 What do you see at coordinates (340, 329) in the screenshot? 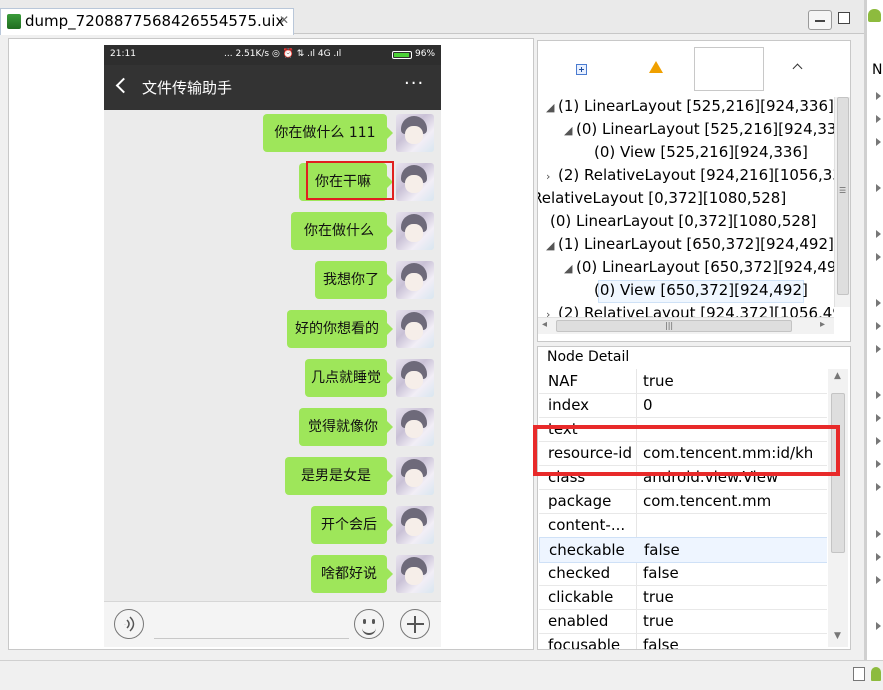
I see `message-bubble: 好的你想看的` at bounding box center [340, 329].